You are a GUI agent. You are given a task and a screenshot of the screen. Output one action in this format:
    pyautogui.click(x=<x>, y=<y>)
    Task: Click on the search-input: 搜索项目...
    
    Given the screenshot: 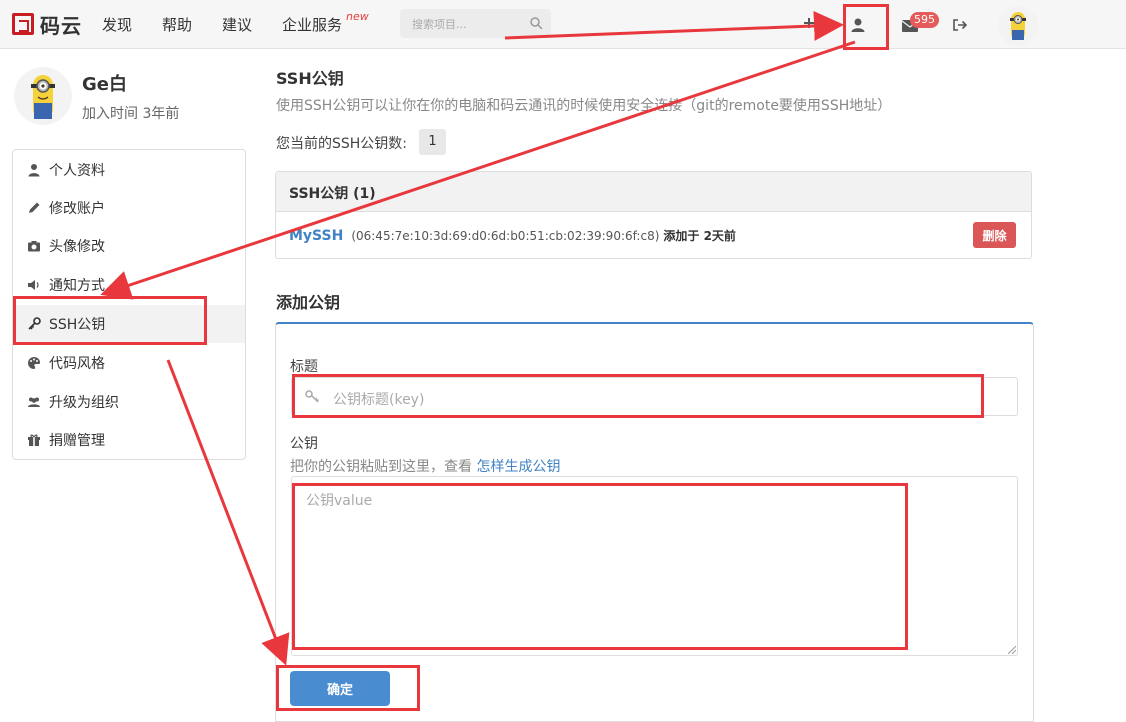 What is the action you would take?
    pyautogui.click(x=475, y=23)
    